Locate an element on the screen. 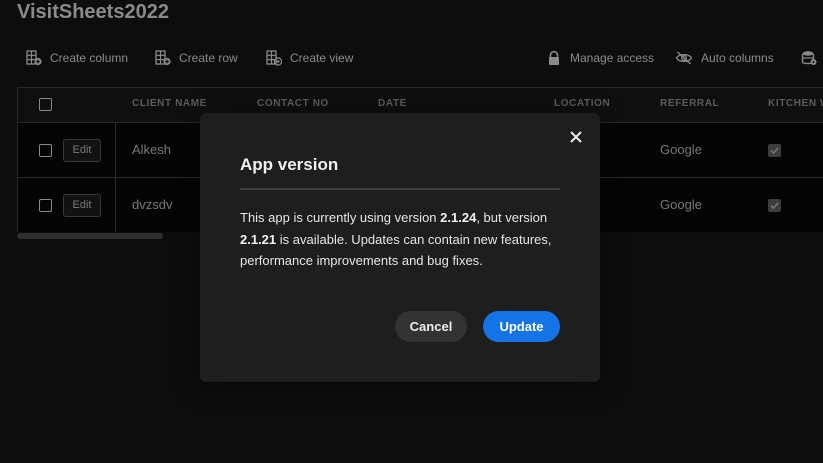 Image resolution: width=823 pixels, height=463 pixels. database-settings-icon is located at coordinates (809, 58).